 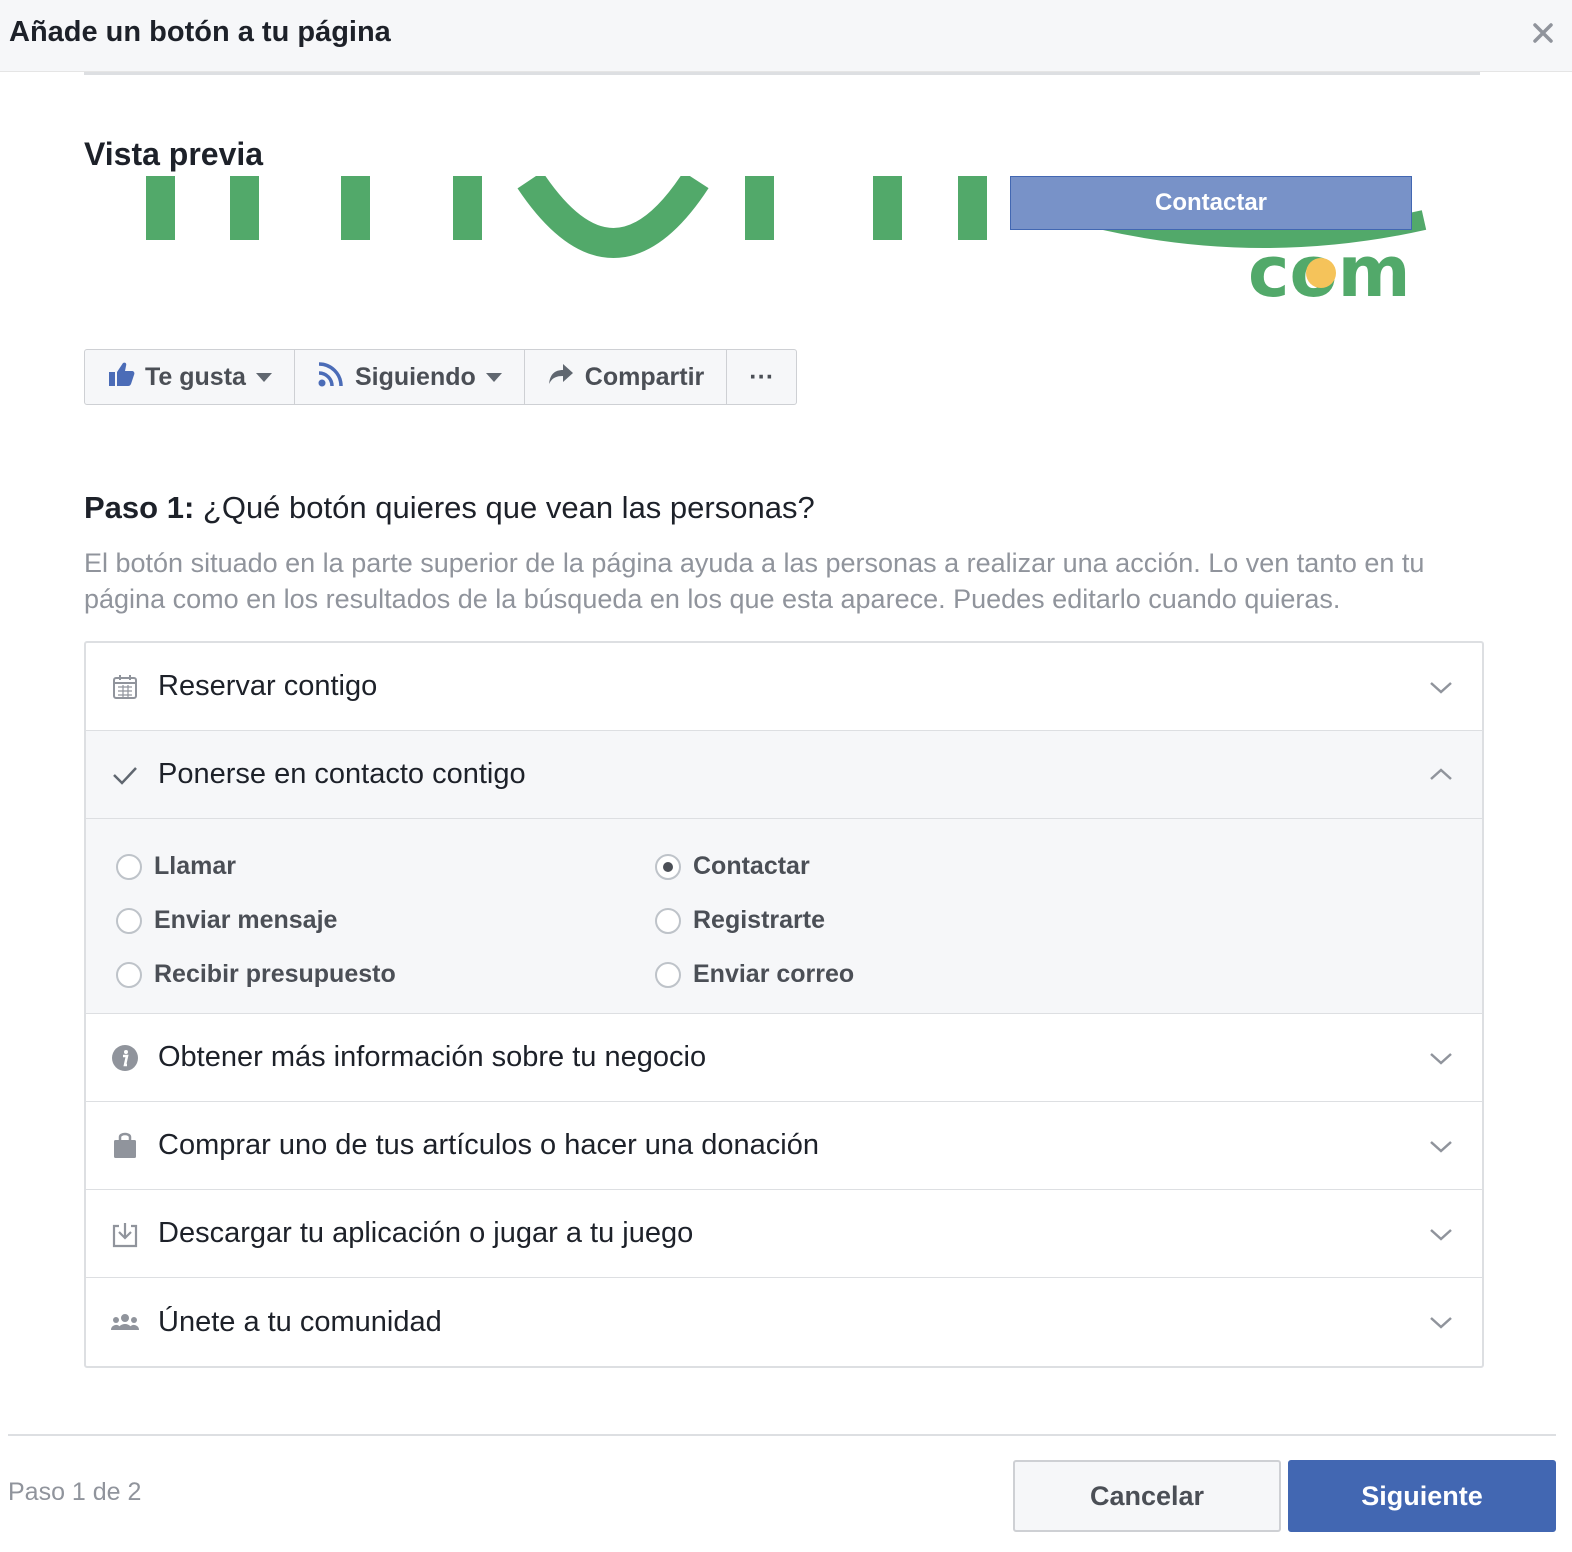 I want to click on footer-divider, so click(x=782, y=1435).